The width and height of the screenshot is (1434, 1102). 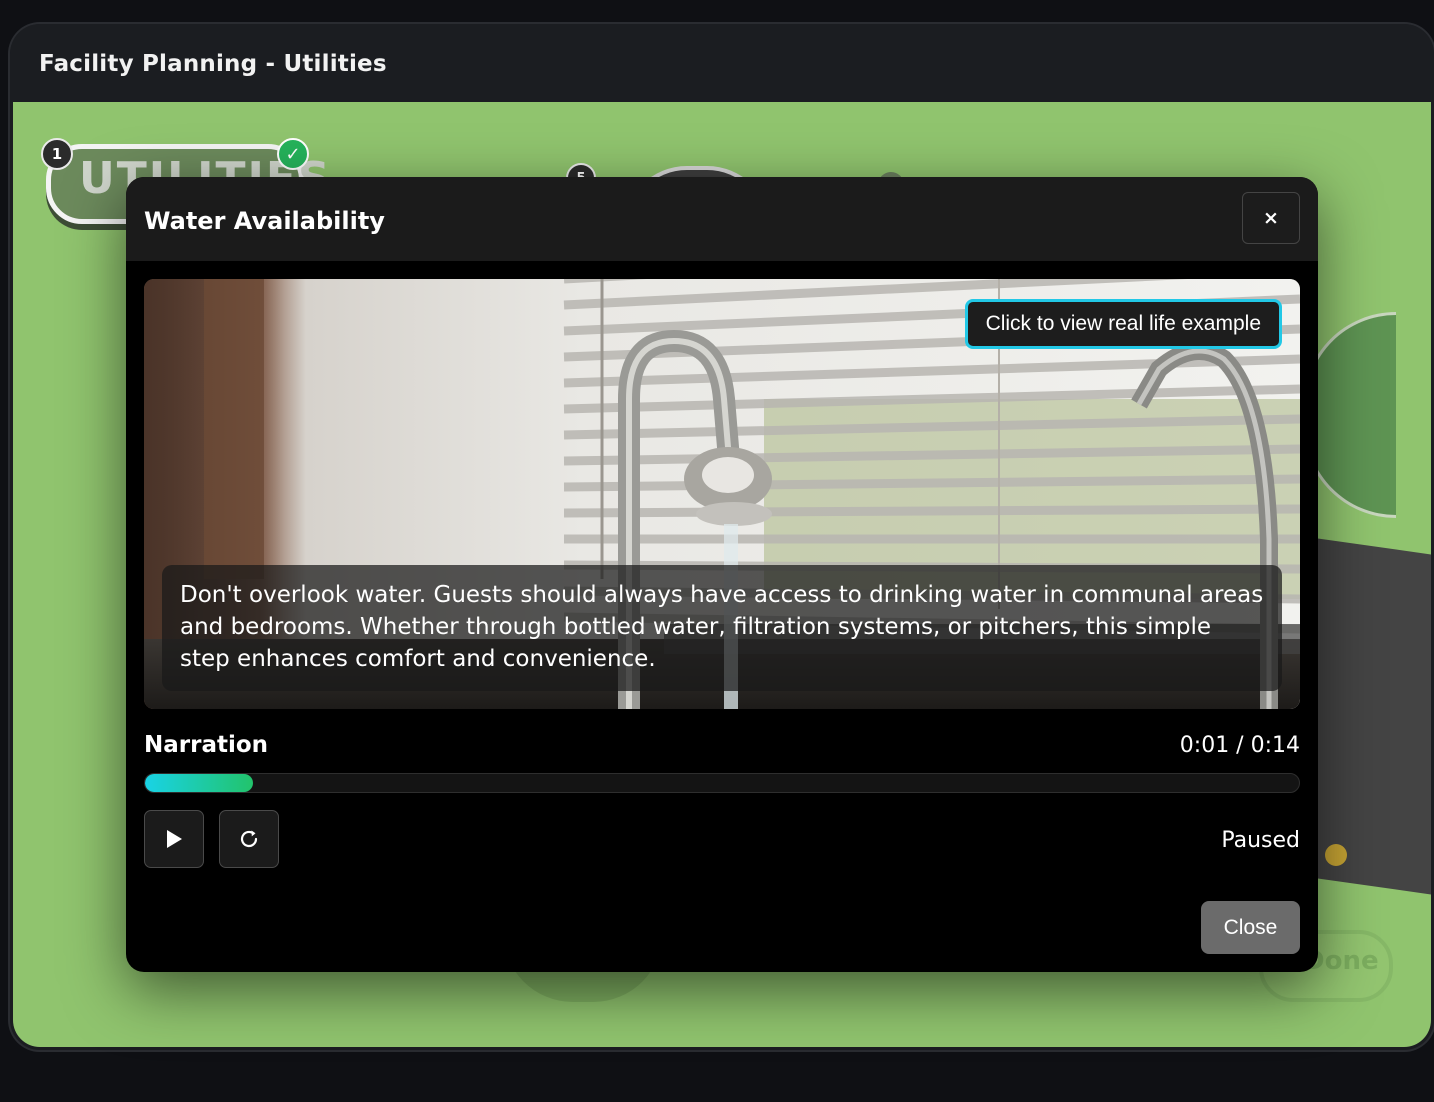 What do you see at coordinates (293, 154) in the screenshot?
I see `check-icon: ✓` at bounding box center [293, 154].